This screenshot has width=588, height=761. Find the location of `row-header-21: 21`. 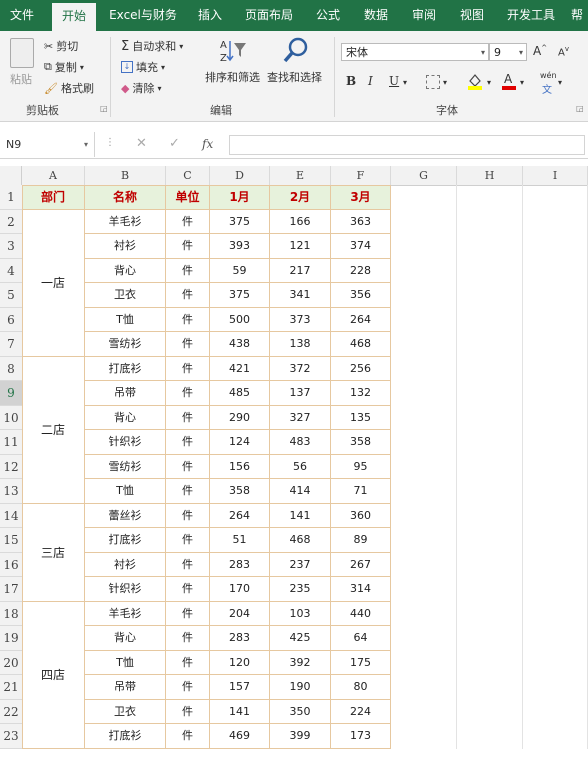

row-header-21: 21 is located at coordinates (11, 687).